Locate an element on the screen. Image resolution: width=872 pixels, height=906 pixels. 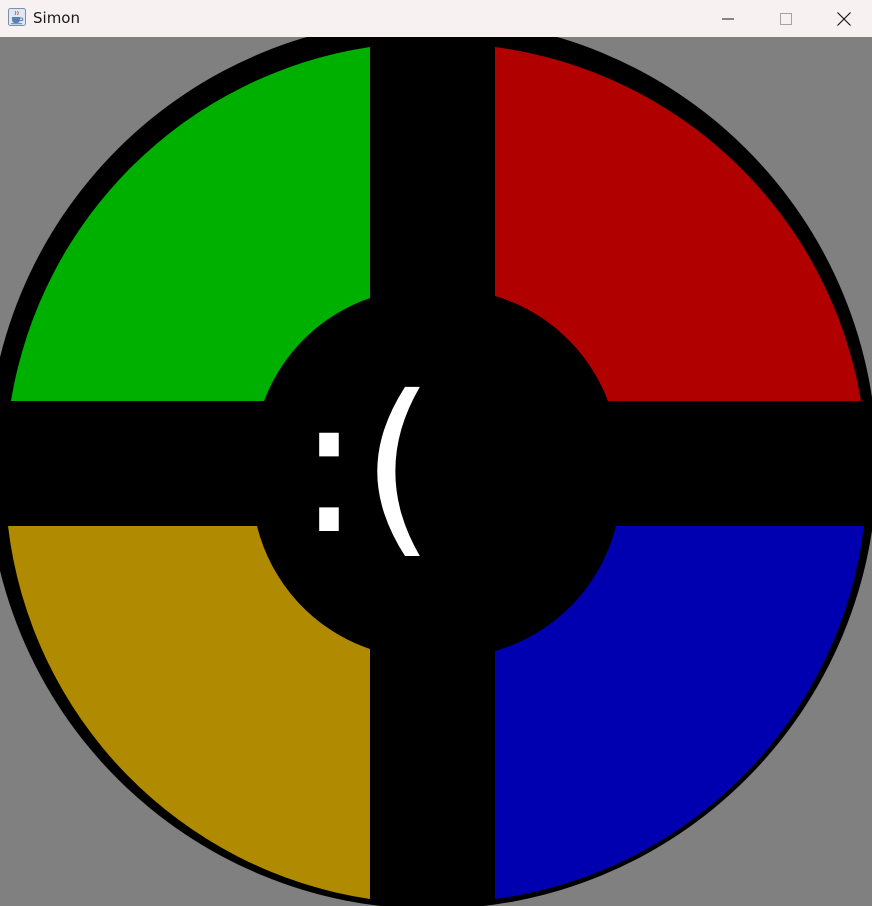
close-icon is located at coordinates (844, 18).